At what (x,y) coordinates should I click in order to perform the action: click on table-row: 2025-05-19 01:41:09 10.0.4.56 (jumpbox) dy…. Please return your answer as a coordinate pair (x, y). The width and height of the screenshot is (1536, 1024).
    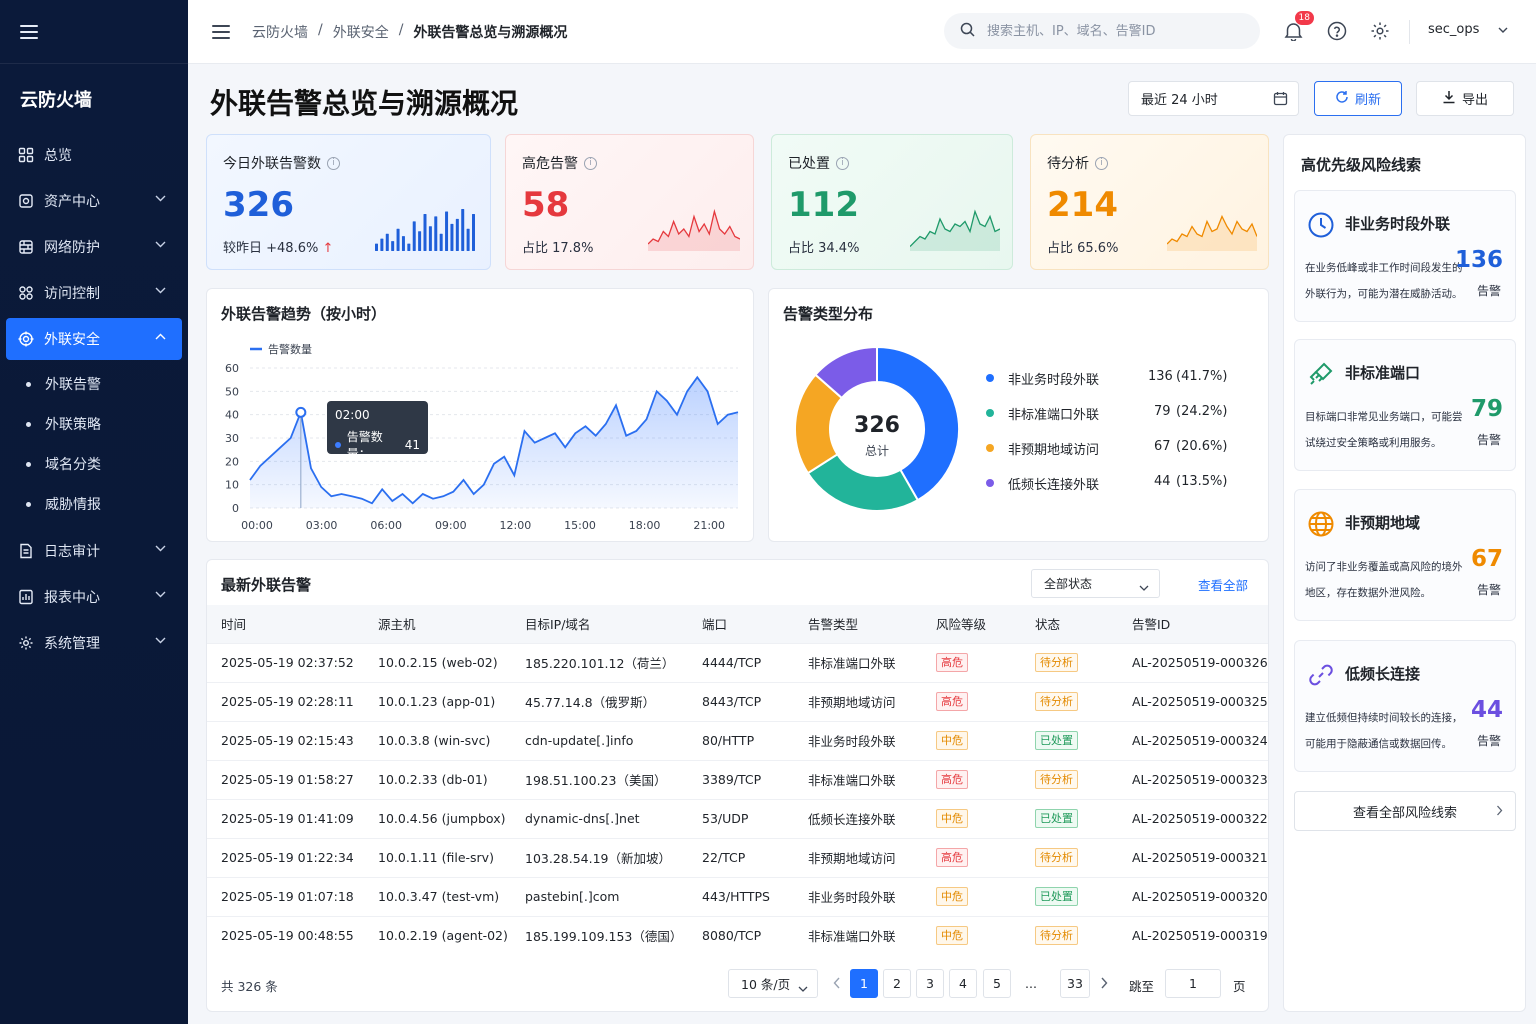
    Looking at the image, I should click on (737, 818).